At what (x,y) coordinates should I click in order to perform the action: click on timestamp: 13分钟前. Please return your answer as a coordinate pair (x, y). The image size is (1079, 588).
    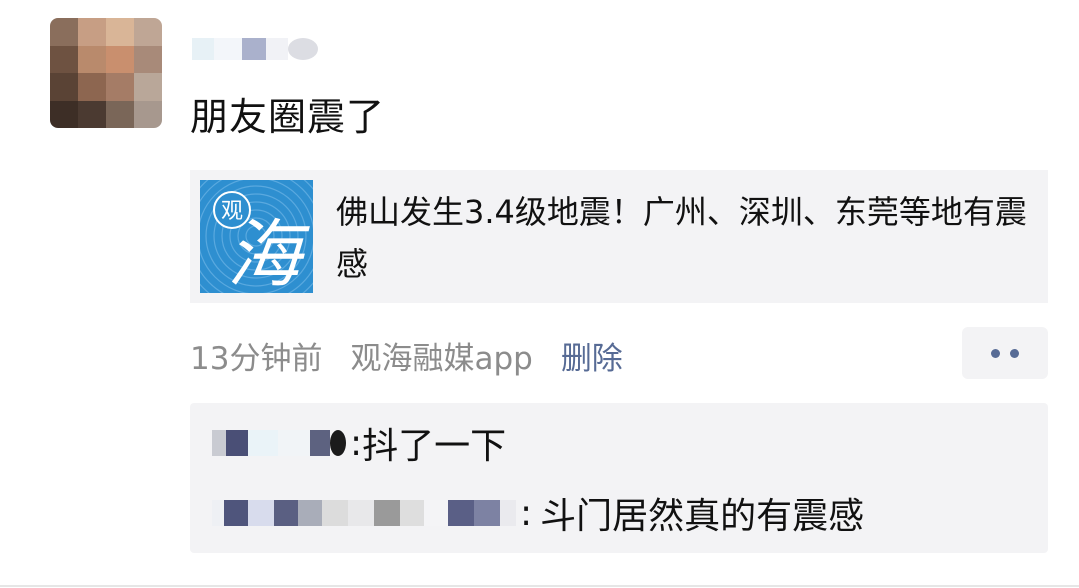
    Looking at the image, I should click on (256, 358).